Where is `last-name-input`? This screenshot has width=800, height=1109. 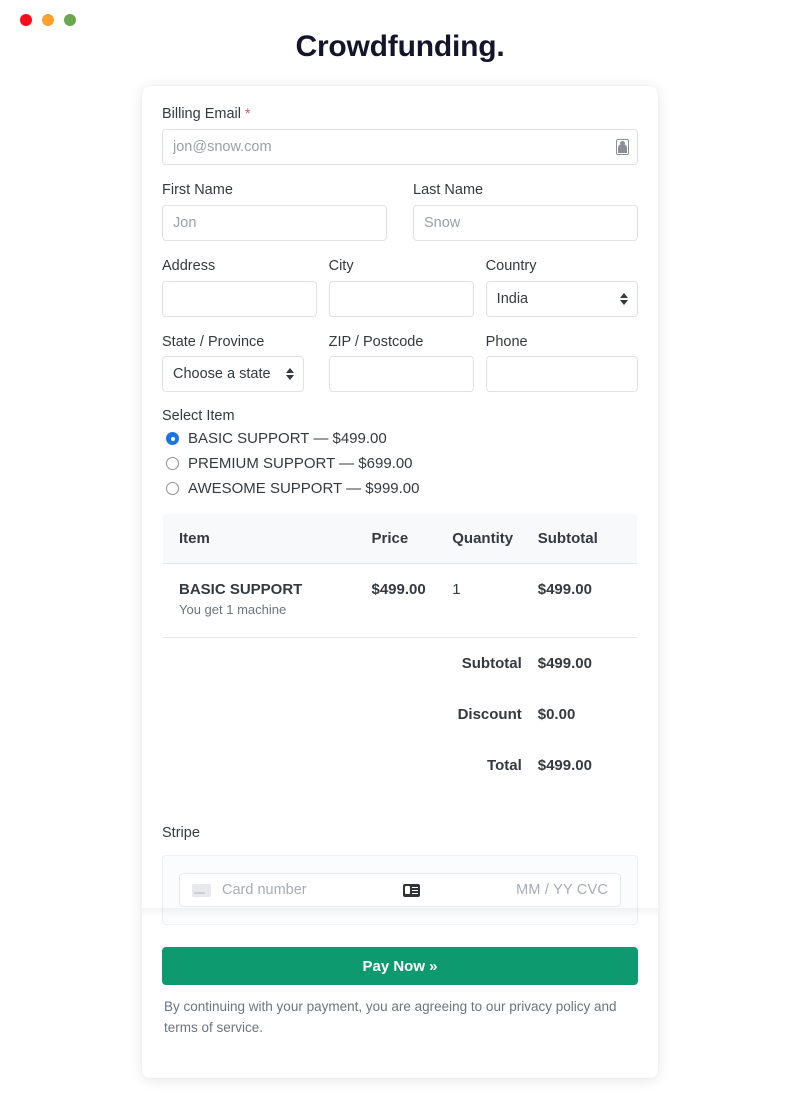 last-name-input is located at coordinates (525, 222).